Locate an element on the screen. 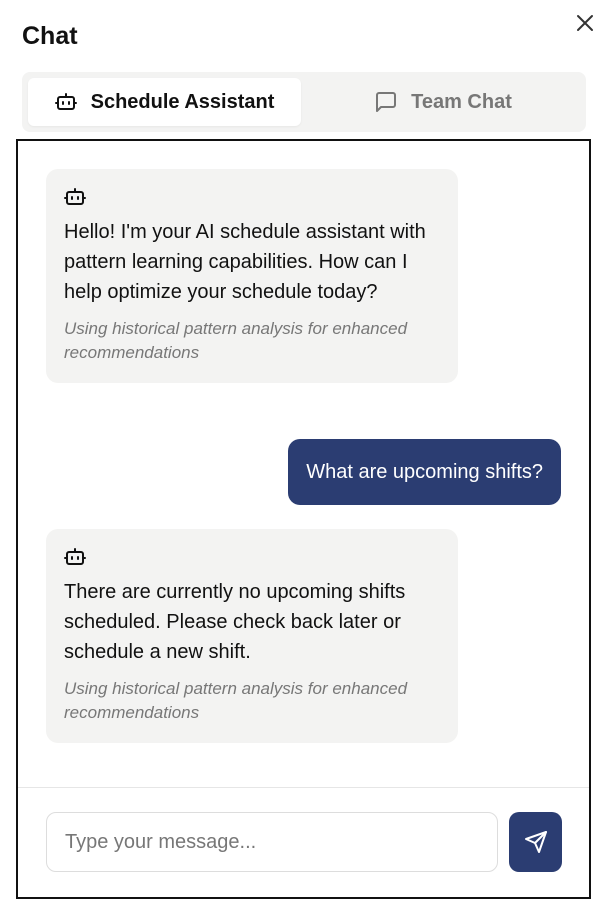  close-icon is located at coordinates (585, 23).